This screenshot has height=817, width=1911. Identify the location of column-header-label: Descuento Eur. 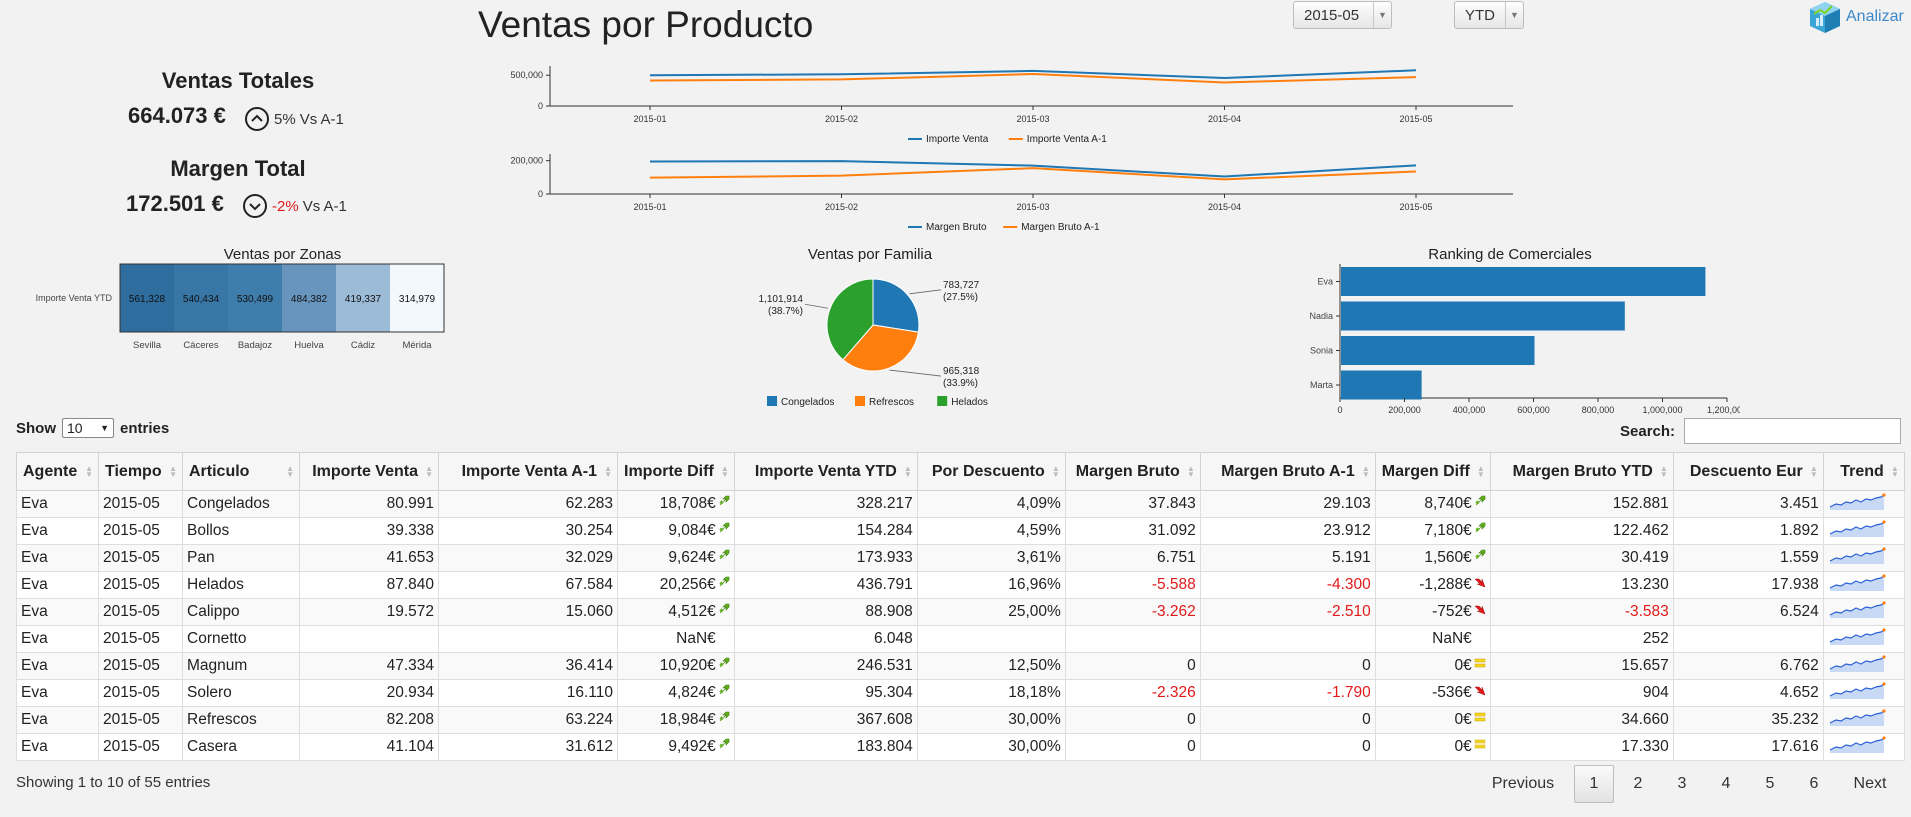
(1746, 471).